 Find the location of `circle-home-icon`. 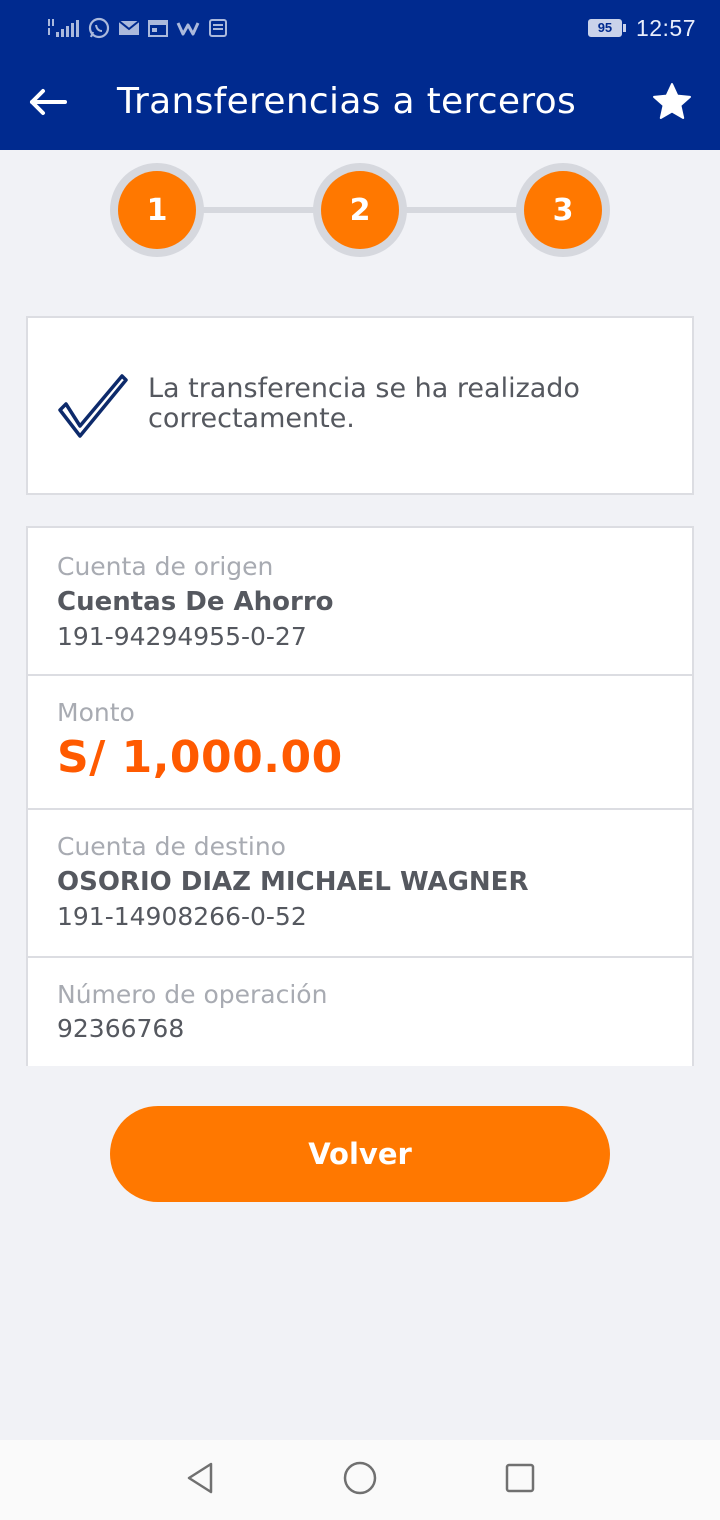

circle-home-icon is located at coordinates (360, 1480).